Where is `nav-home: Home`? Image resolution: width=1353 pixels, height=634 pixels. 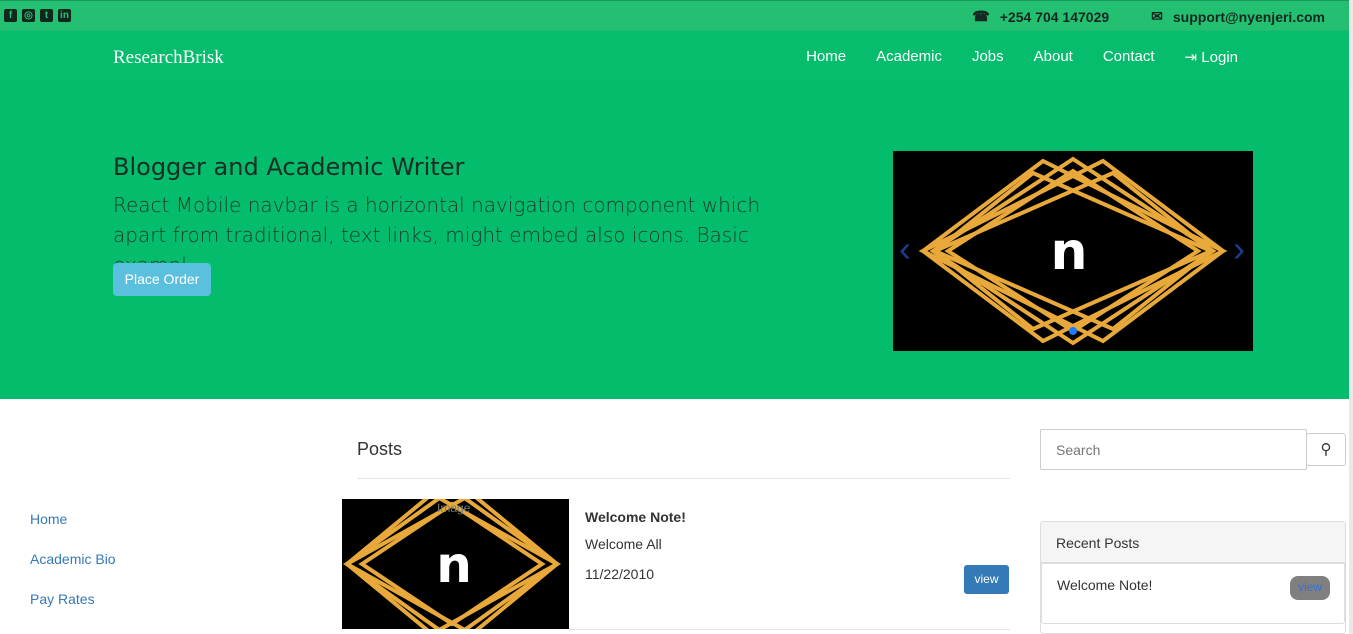
nav-home: Home is located at coordinates (826, 57).